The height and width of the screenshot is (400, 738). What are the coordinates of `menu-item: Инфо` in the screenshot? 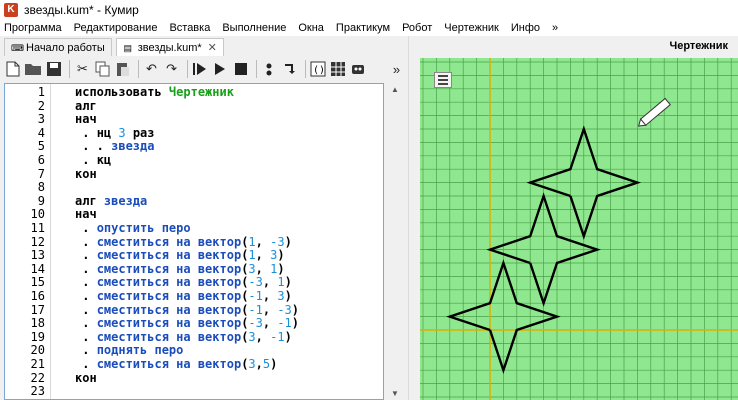 It's located at (525, 28).